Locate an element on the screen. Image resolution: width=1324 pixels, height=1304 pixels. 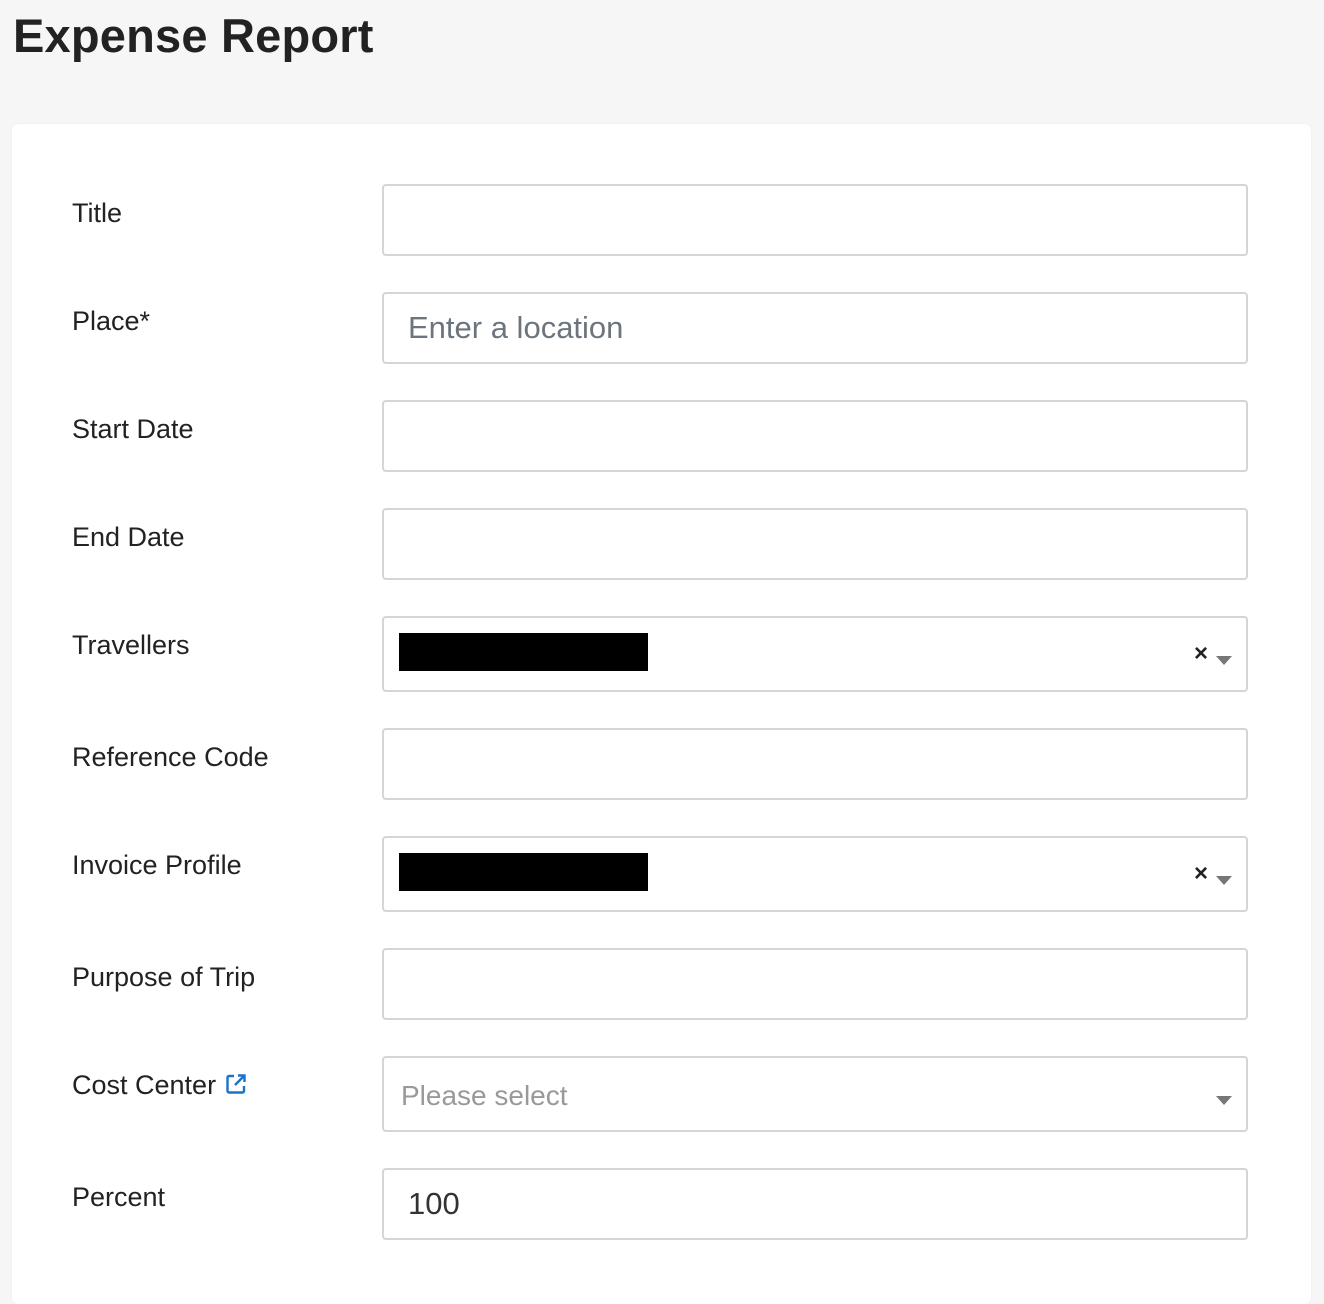
start-date-field is located at coordinates (815, 436).